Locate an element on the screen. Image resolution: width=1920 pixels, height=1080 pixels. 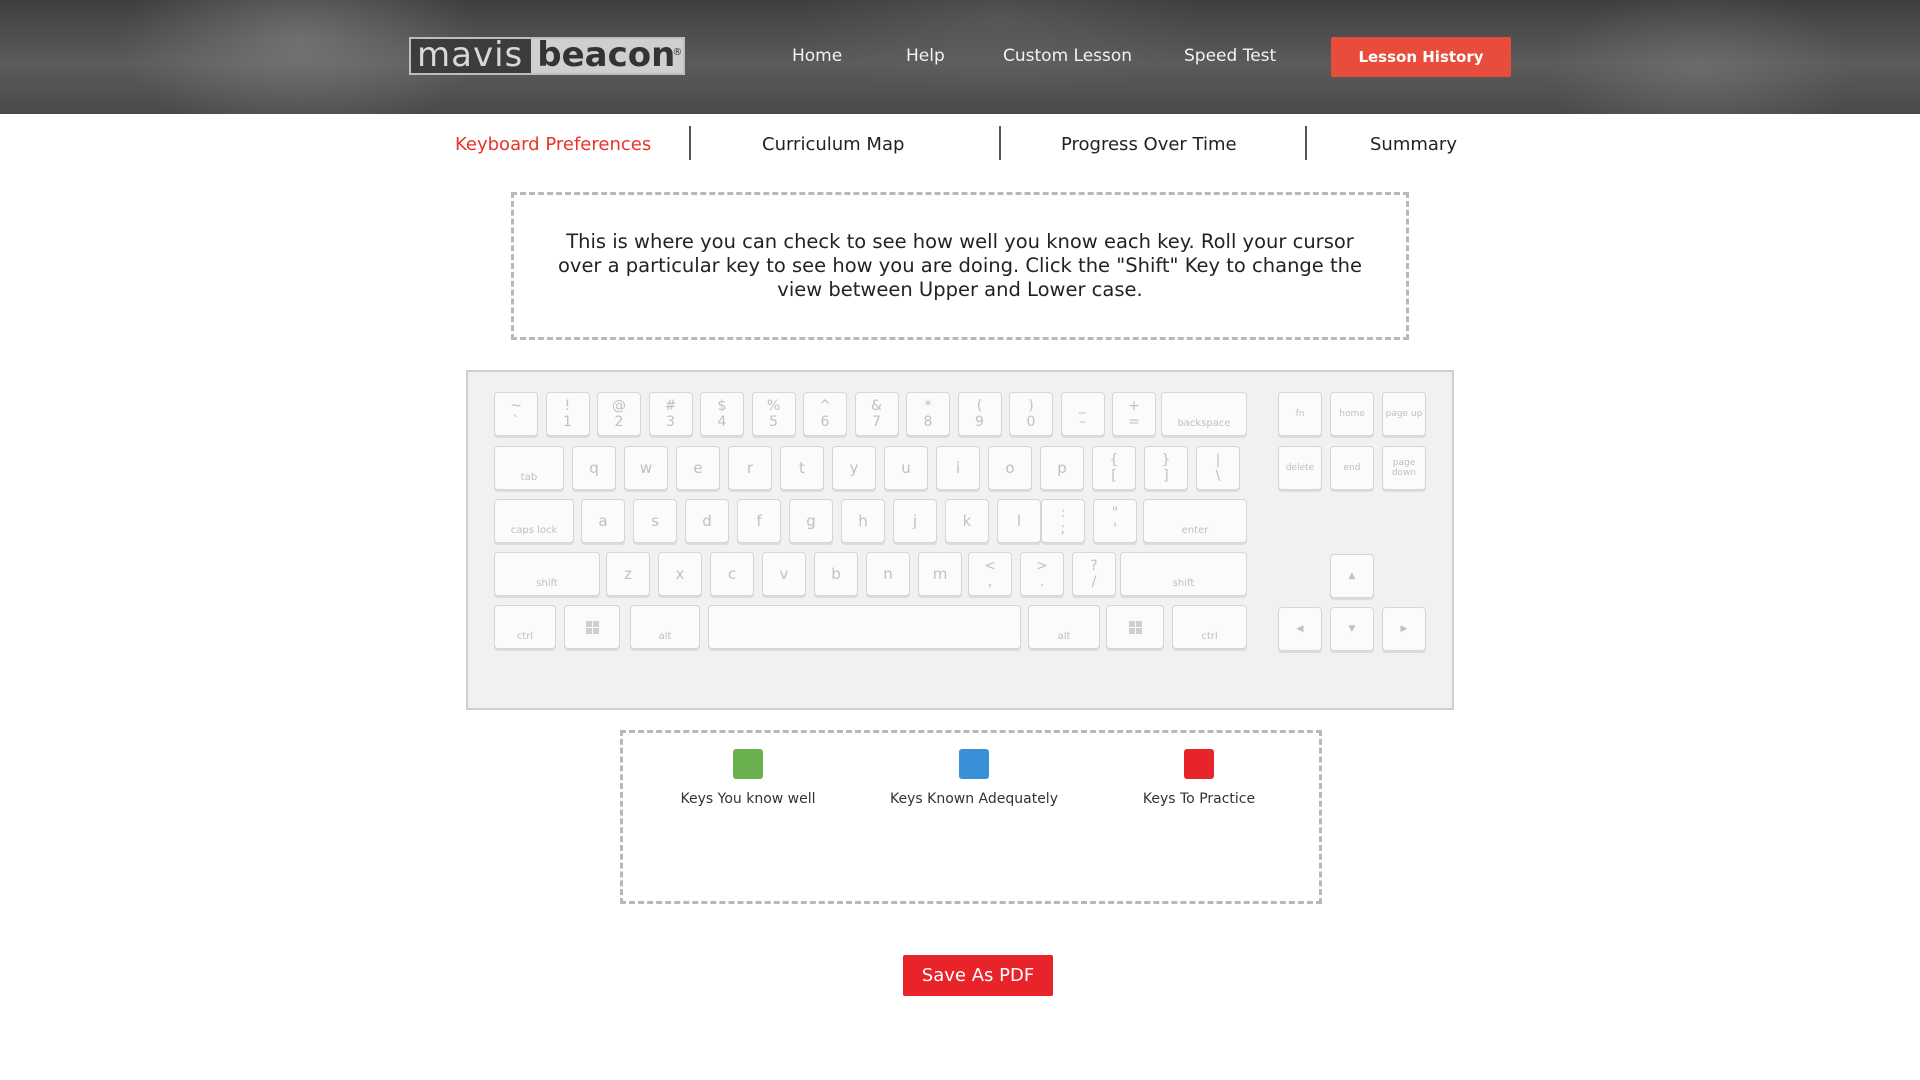
windows-icon is located at coordinates (592, 627).